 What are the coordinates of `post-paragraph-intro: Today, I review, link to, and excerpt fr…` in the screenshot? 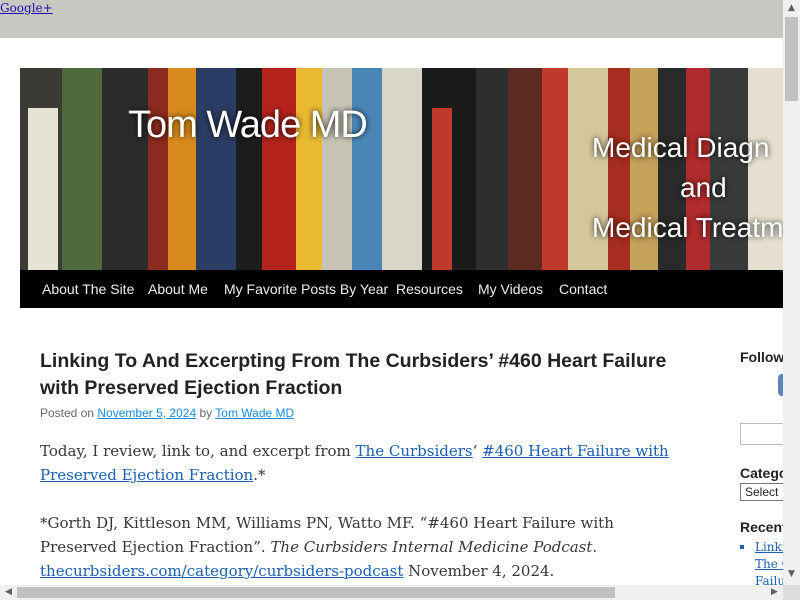 It's located at (360, 463).